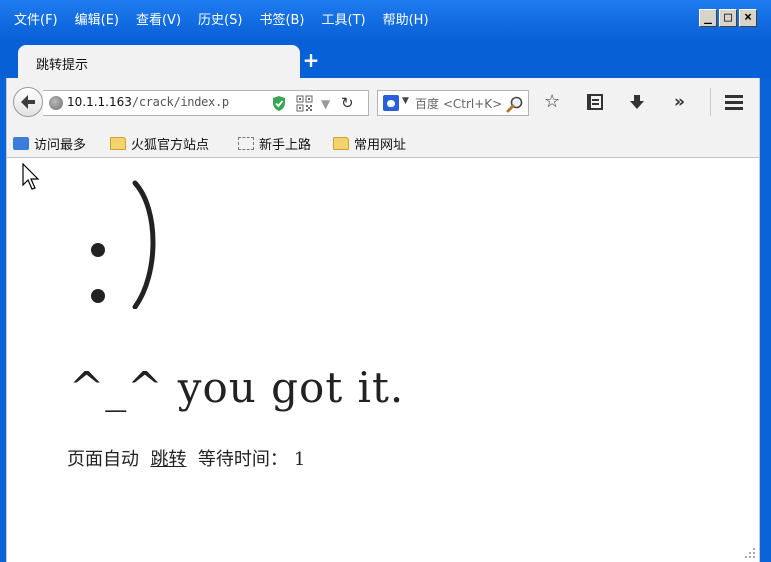 This screenshot has width=771, height=562. I want to click on menu-edit: 编辑(E), so click(97, 18).